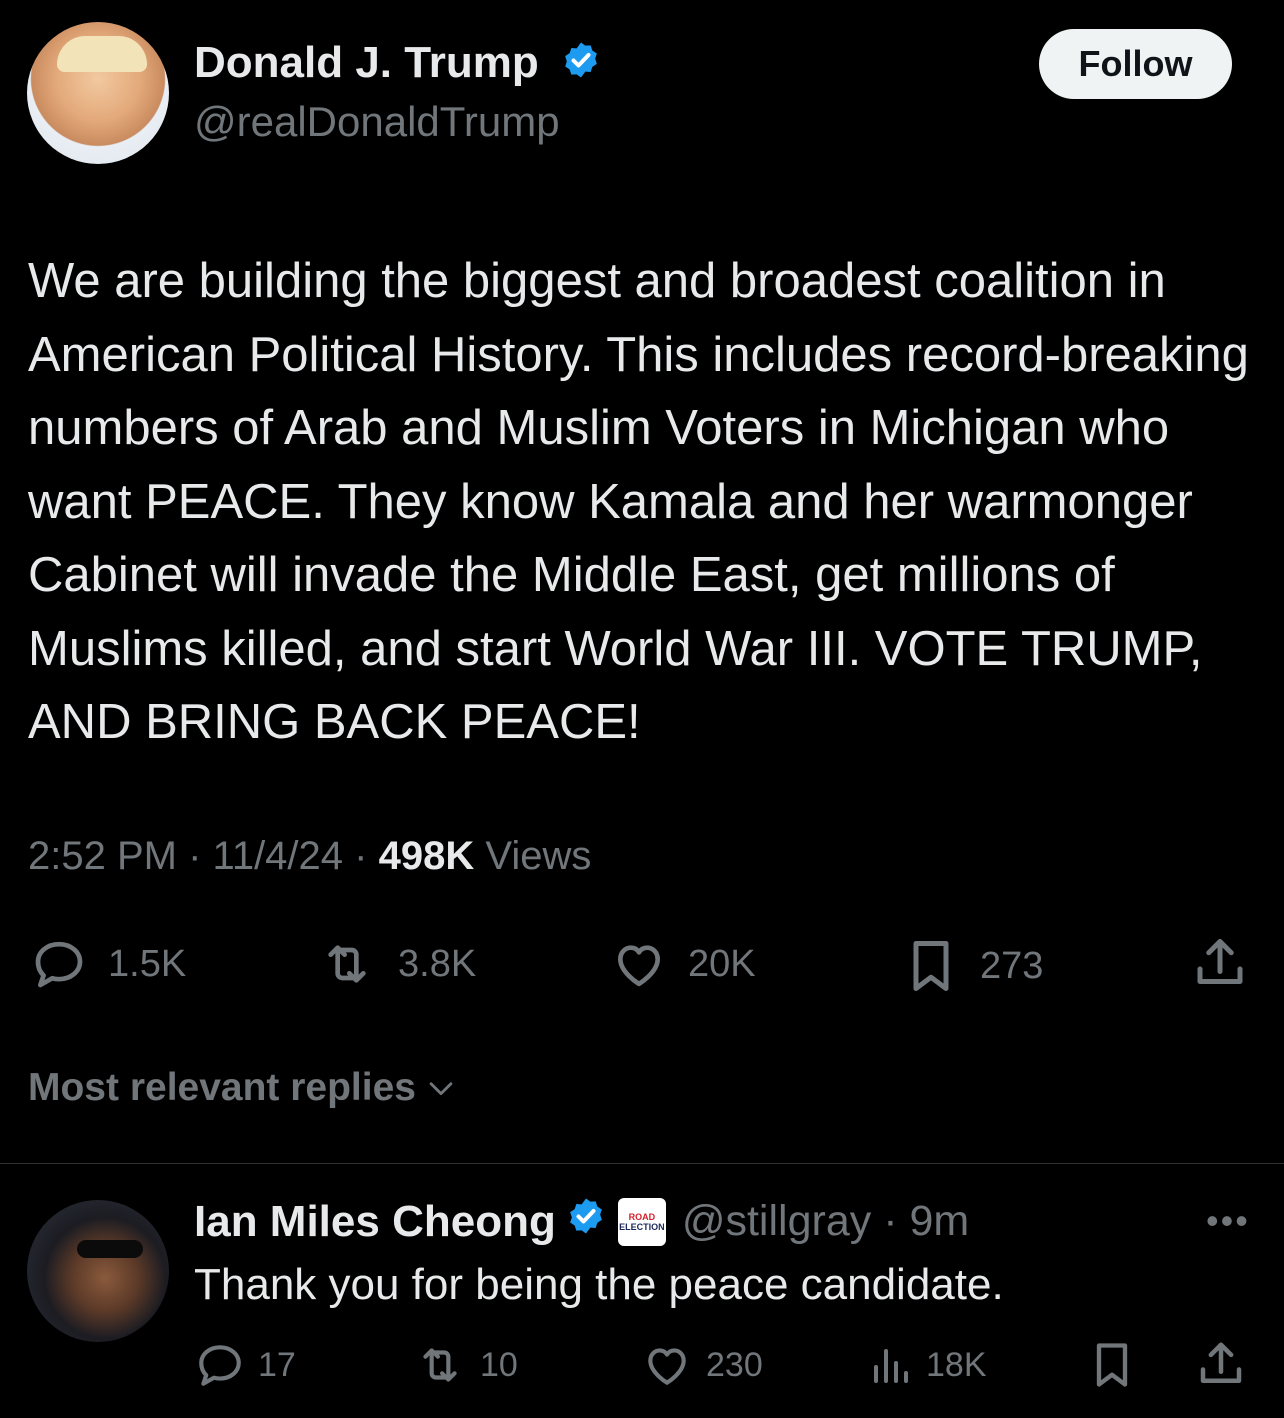 Image resolution: width=1284 pixels, height=1418 pixels. What do you see at coordinates (642, 1163) in the screenshot?
I see `divider` at bounding box center [642, 1163].